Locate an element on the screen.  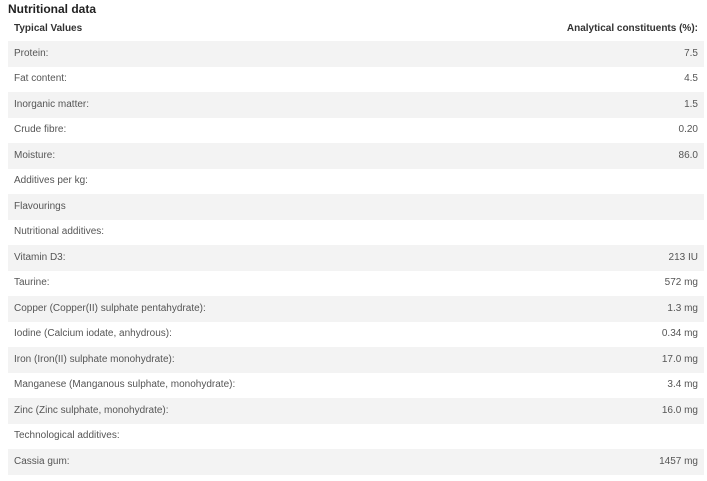
table-row: Taurine: 572 mg is located at coordinates (356, 284).